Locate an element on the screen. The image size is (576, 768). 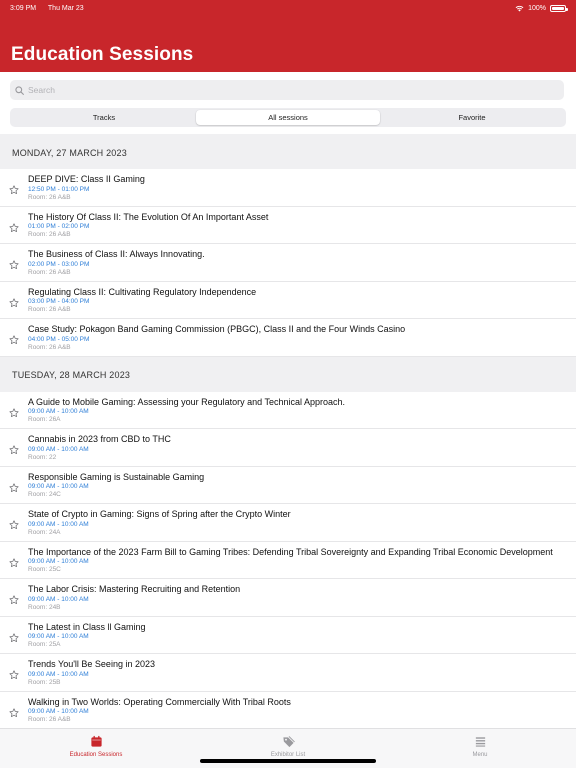
search-area: TracksAll sessionsFavorite is located at coordinates (288, 103).